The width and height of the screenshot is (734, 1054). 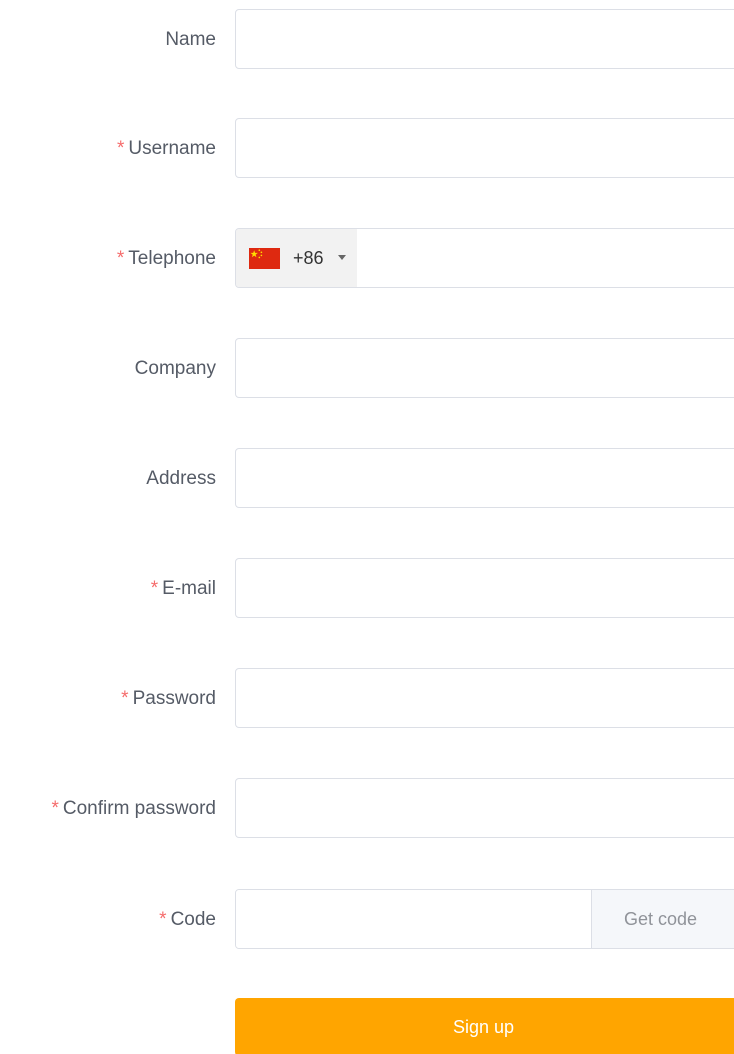 What do you see at coordinates (108, 40) in the screenshot?
I see `name-label: Name` at bounding box center [108, 40].